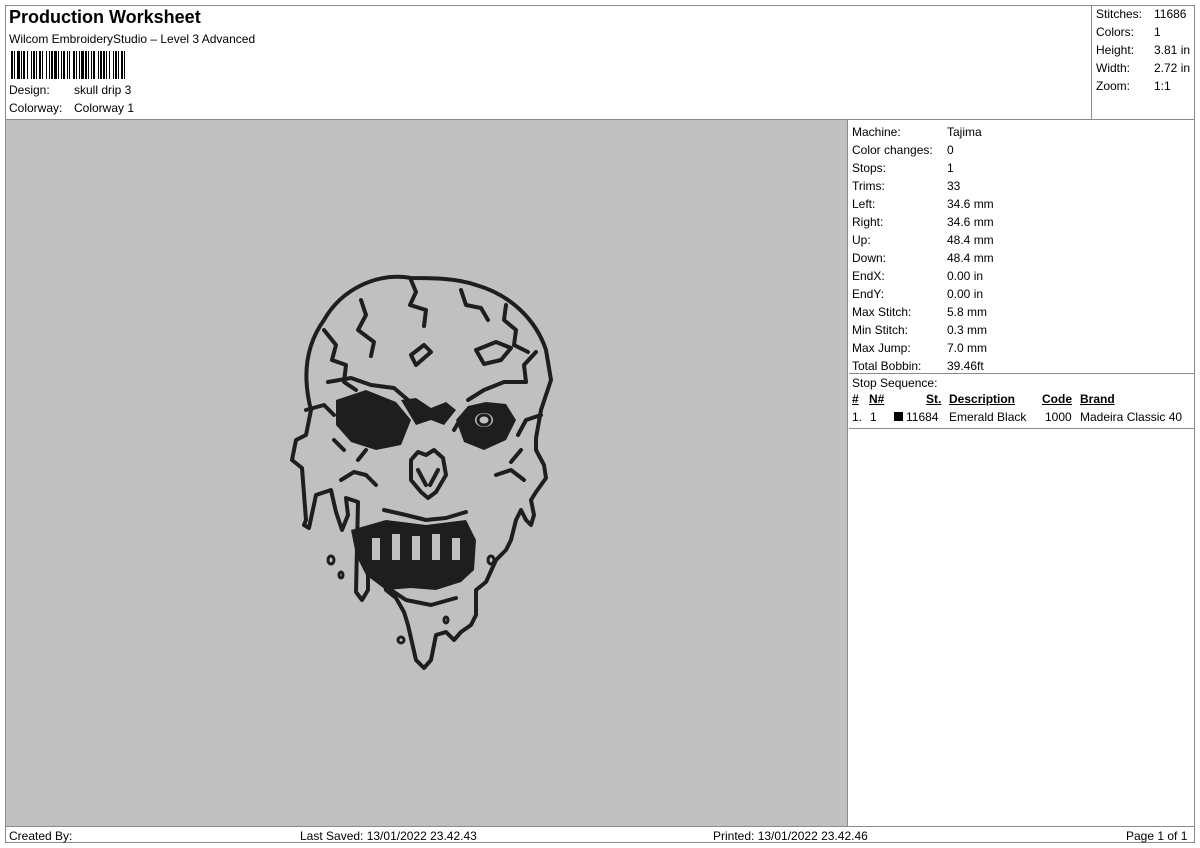 This screenshot has height=848, width=1200. Describe the element at coordinates (895, 383) in the screenshot. I see `stop-sequence-title: Stop Sequence:` at that location.